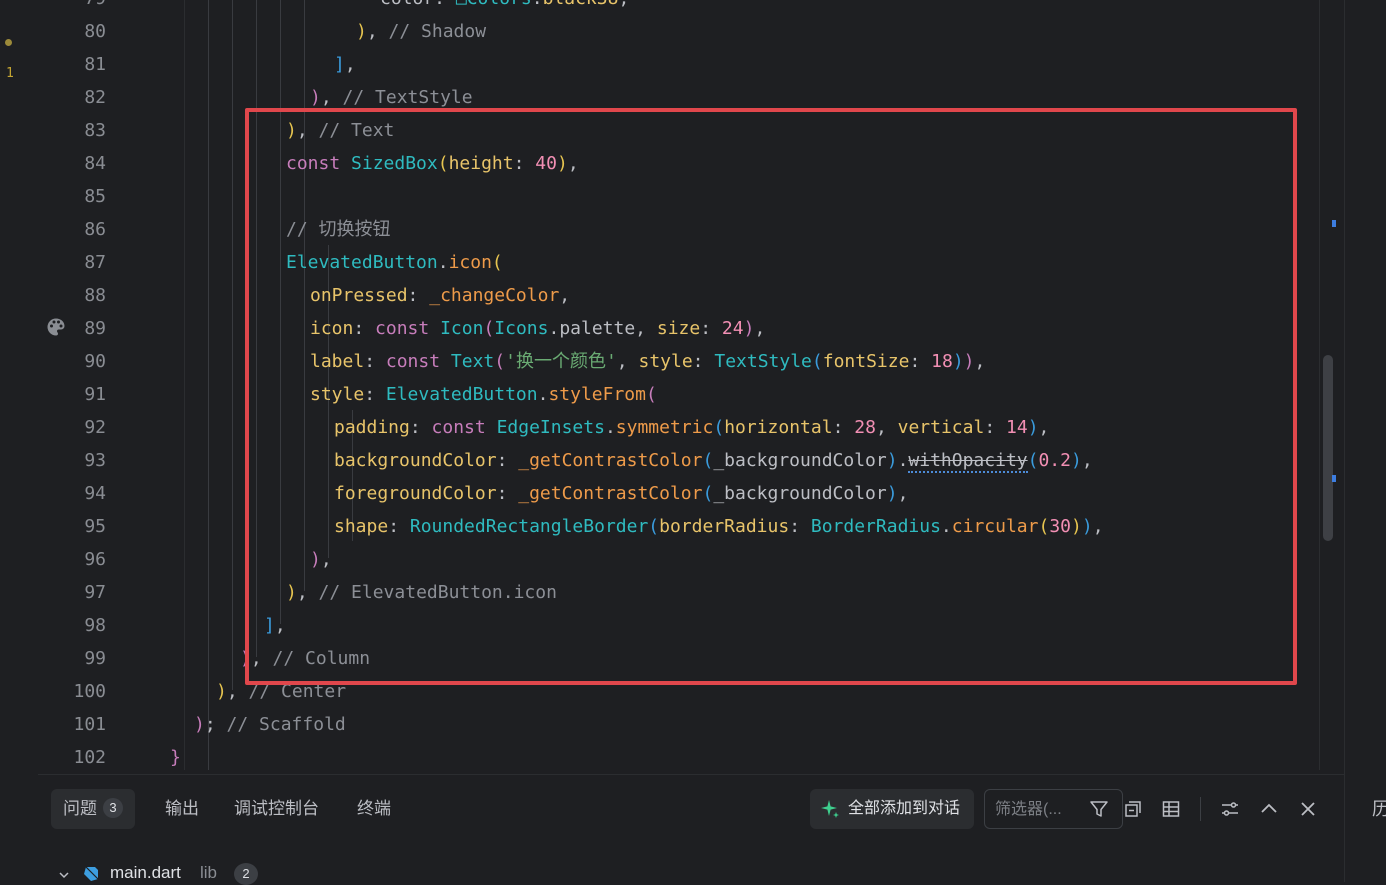 The image size is (1386, 885). Describe the element at coordinates (688, 130) in the screenshot. I see `code-line: 83), // Text` at that location.